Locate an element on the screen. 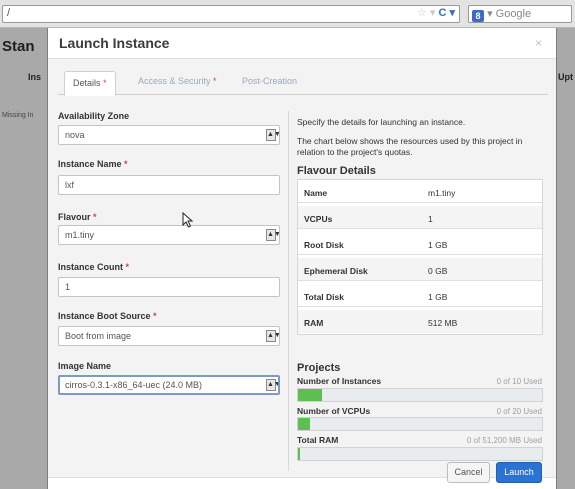  instance-count-value: 1 is located at coordinates (68, 287).